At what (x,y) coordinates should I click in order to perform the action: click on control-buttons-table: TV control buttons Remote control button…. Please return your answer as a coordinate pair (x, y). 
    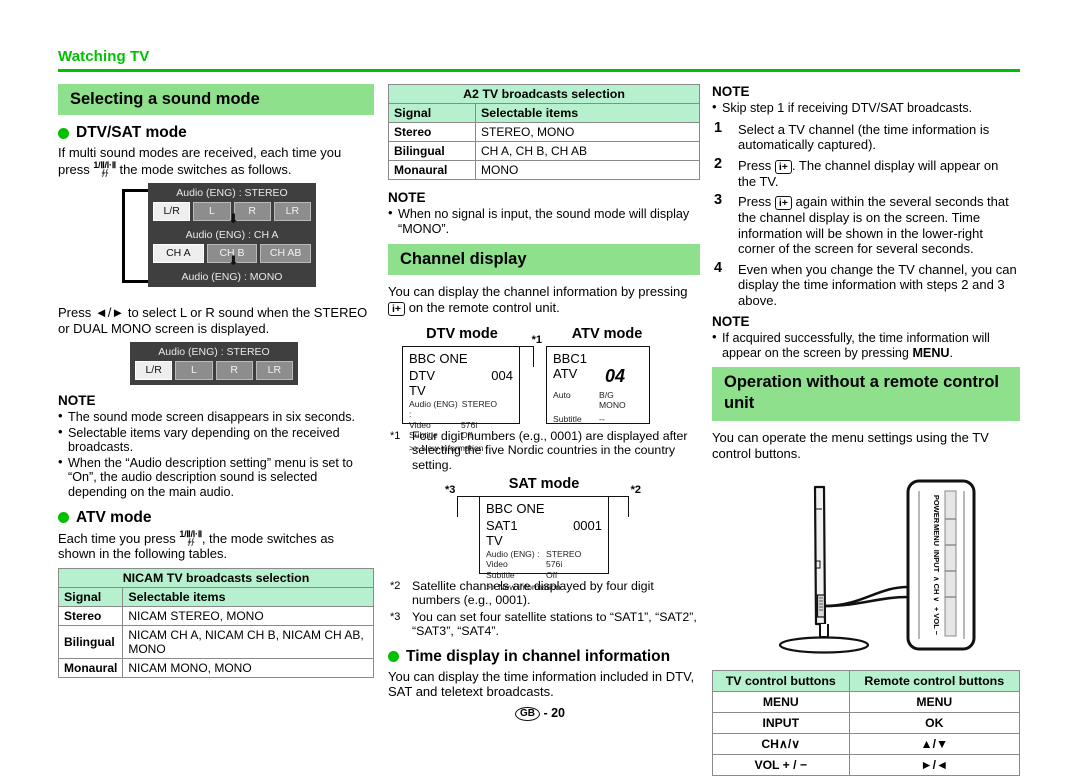
    Looking at the image, I should click on (866, 723).